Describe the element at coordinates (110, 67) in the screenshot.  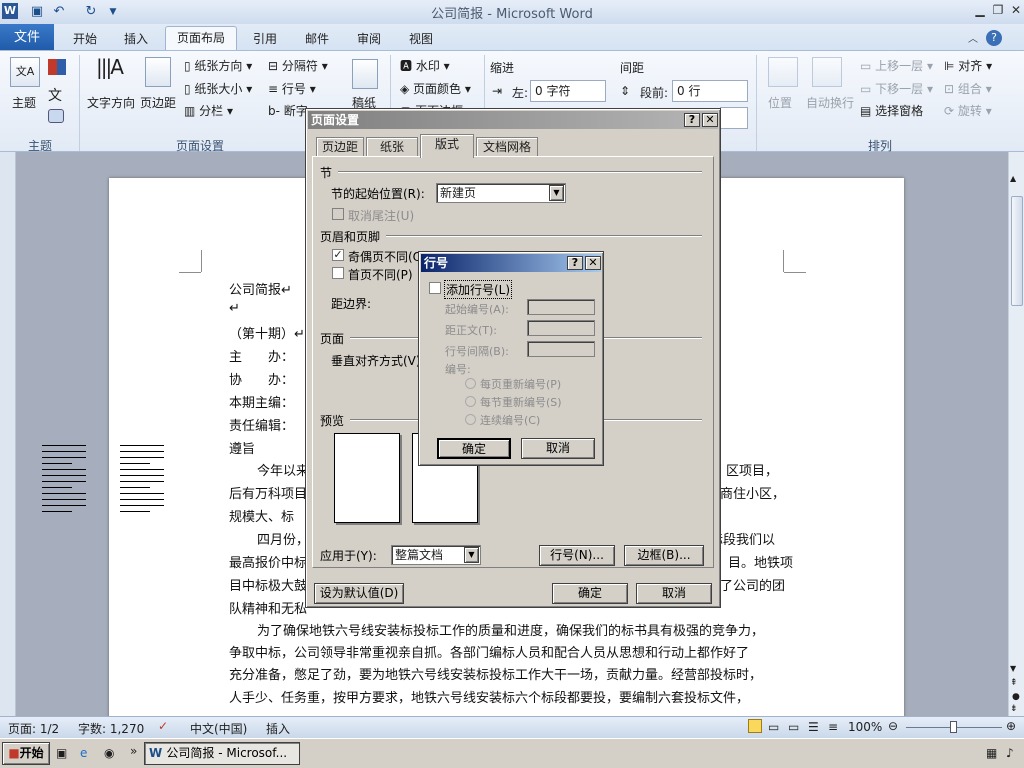
I see `text-direction-icon: |||A` at that location.